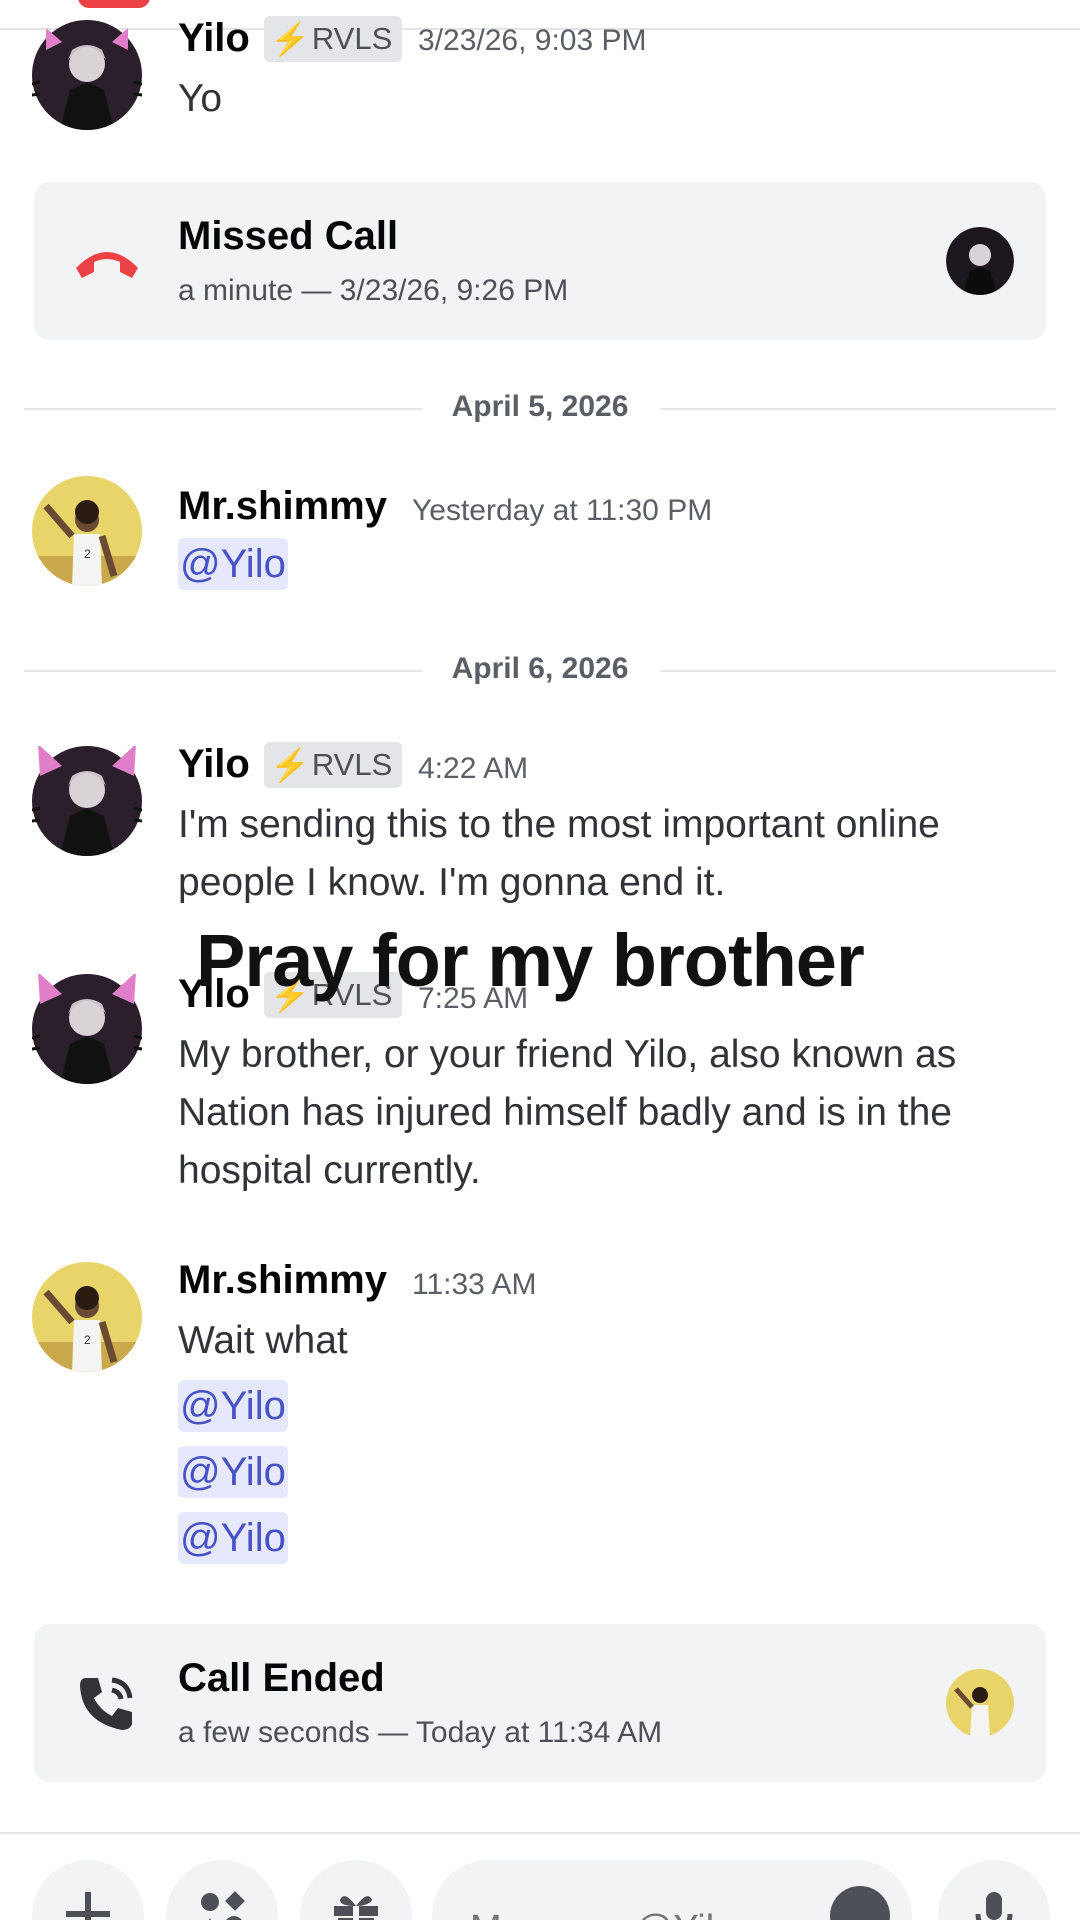 This screenshot has height=1920, width=1080. Describe the element at coordinates (223, 1905) in the screenshot. I see `apps-icon` at that location.